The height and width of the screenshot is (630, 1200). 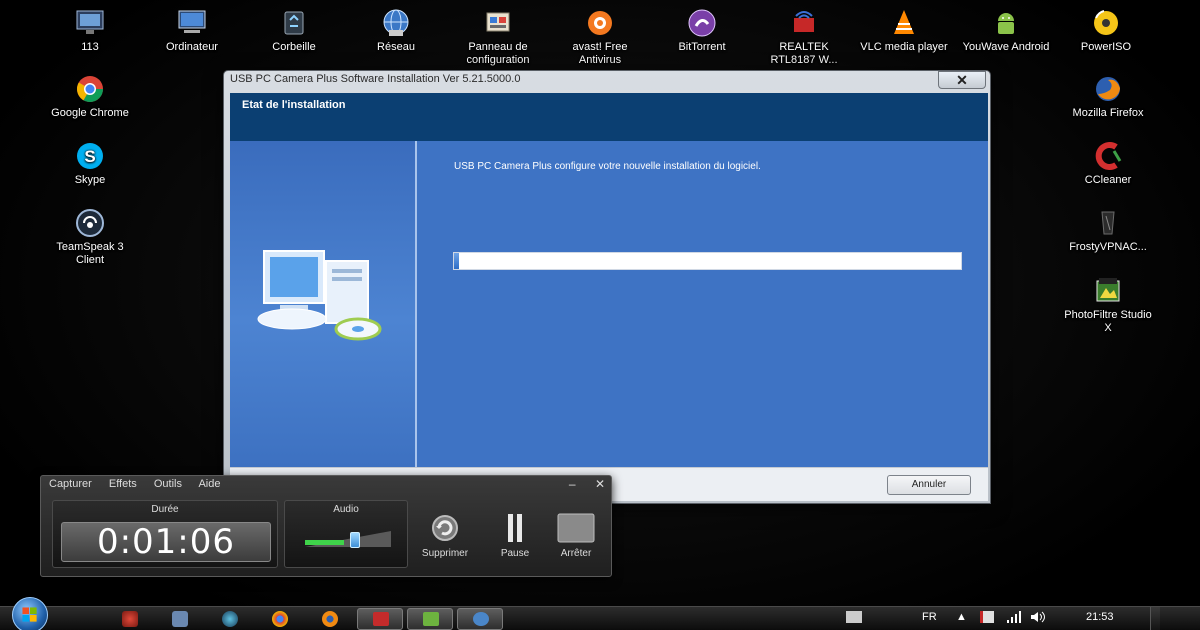 What do you see at coordinates (192, 31) in the screenshot?
I see `desktop-icon-ordinateur: Ordinateur` at bounding box center [192, 31].